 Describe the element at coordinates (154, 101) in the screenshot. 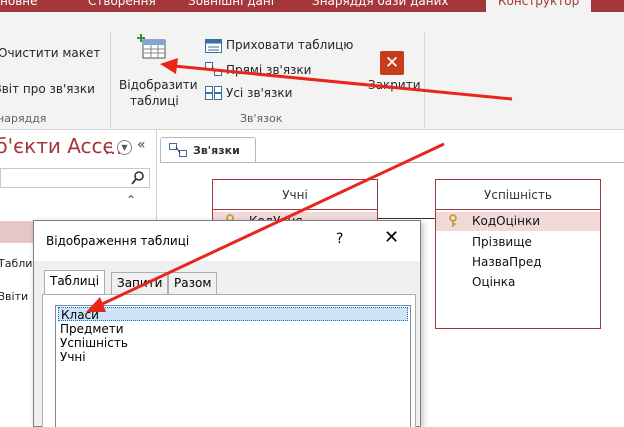

I see `show-table-label-2: таблиці` at that location.